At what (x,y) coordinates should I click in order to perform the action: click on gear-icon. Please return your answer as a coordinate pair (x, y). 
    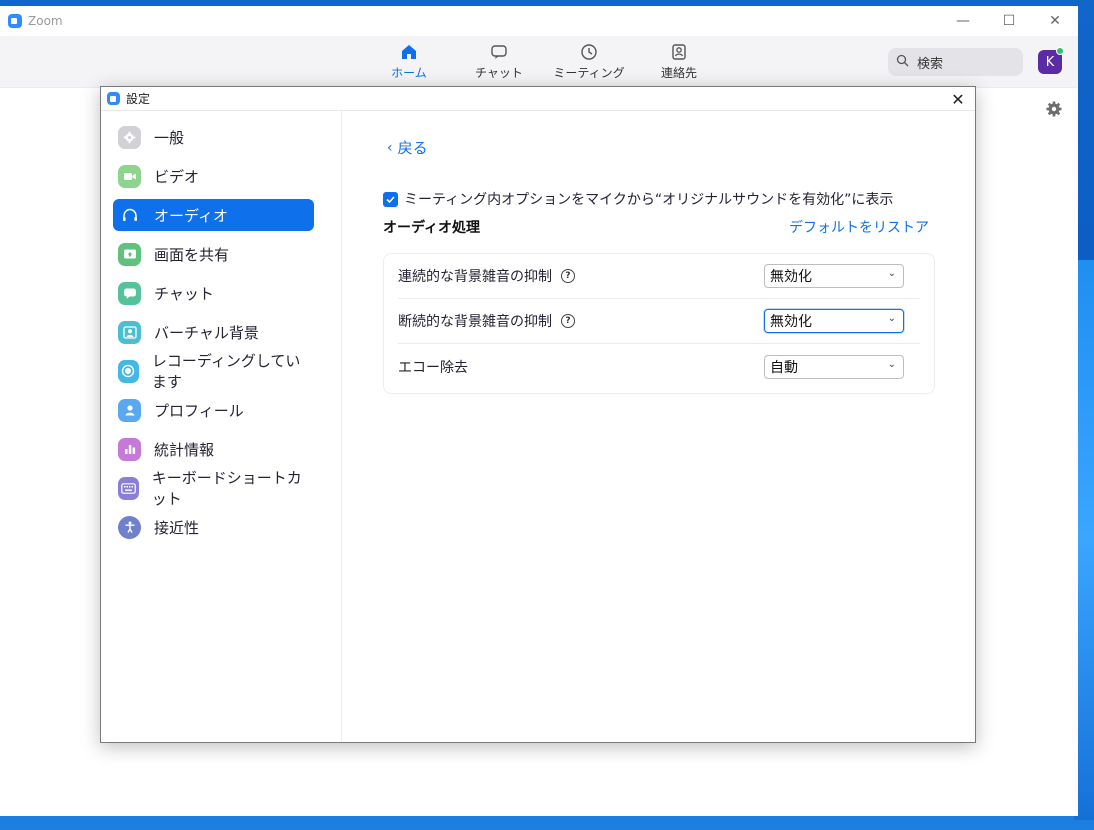
    Looking at the image, I should click on (129, 137).